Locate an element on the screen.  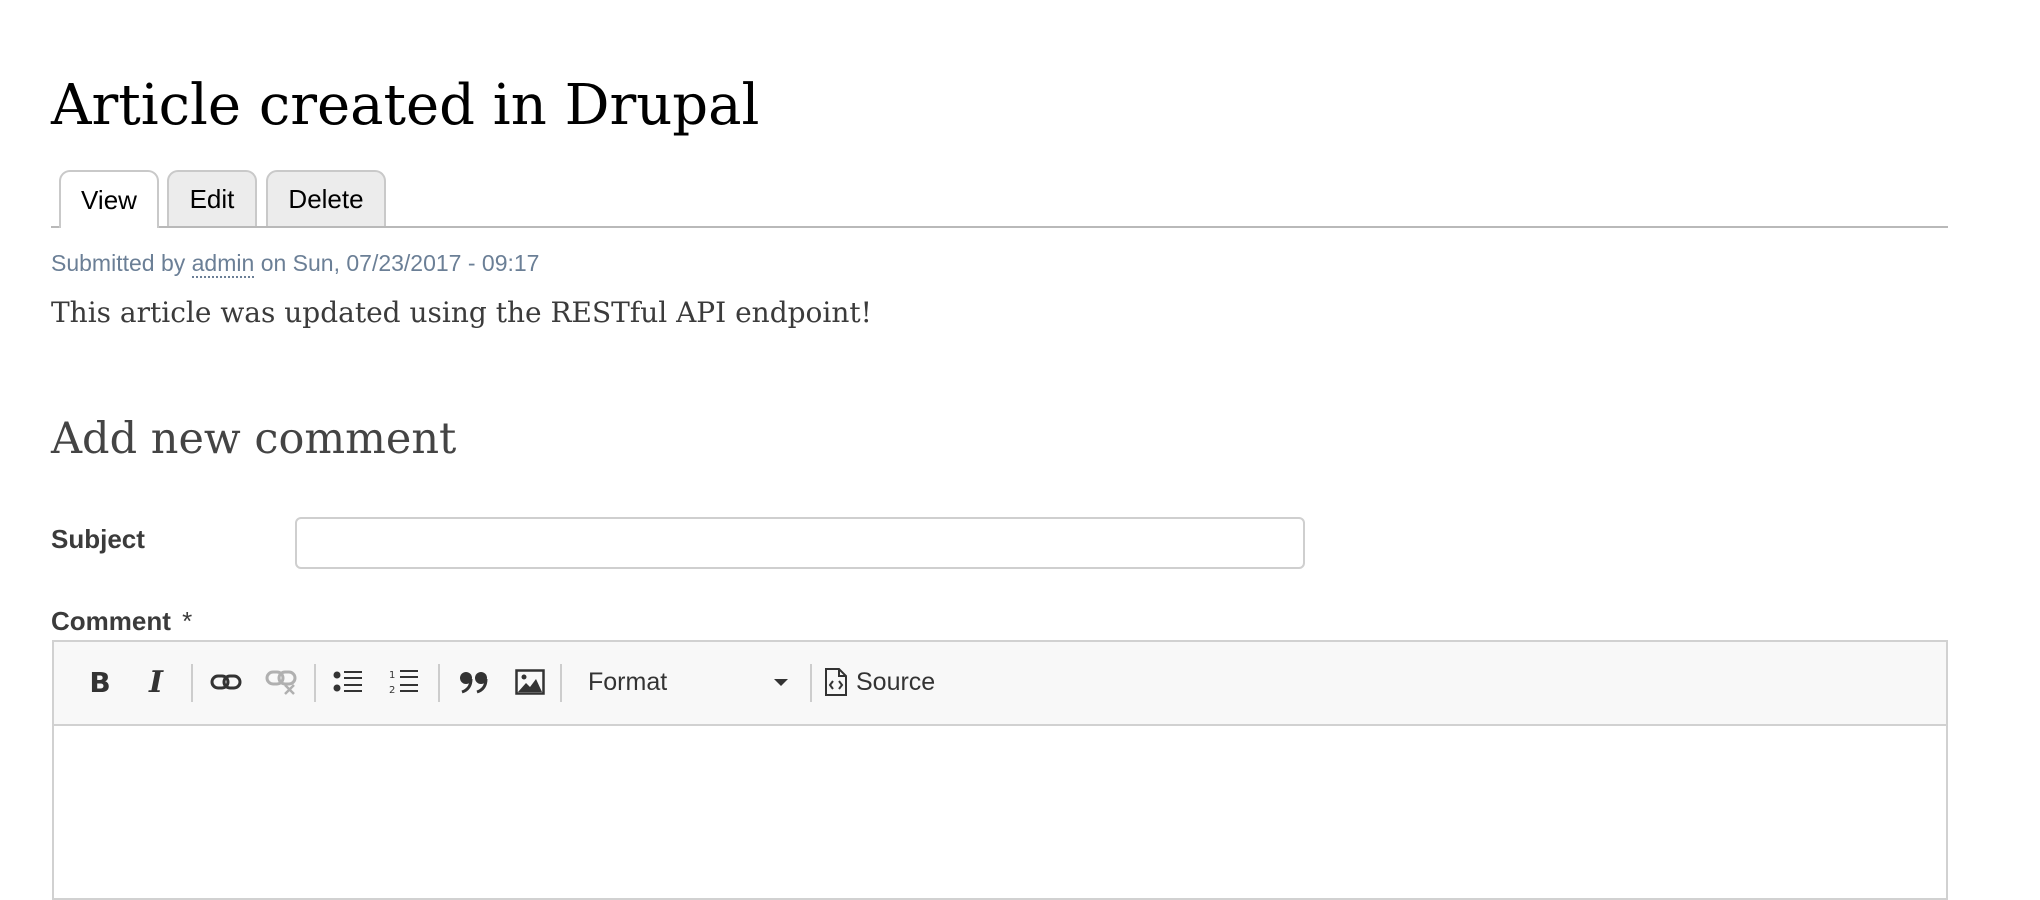
blockquote-button is located at coordinates (474, 682).